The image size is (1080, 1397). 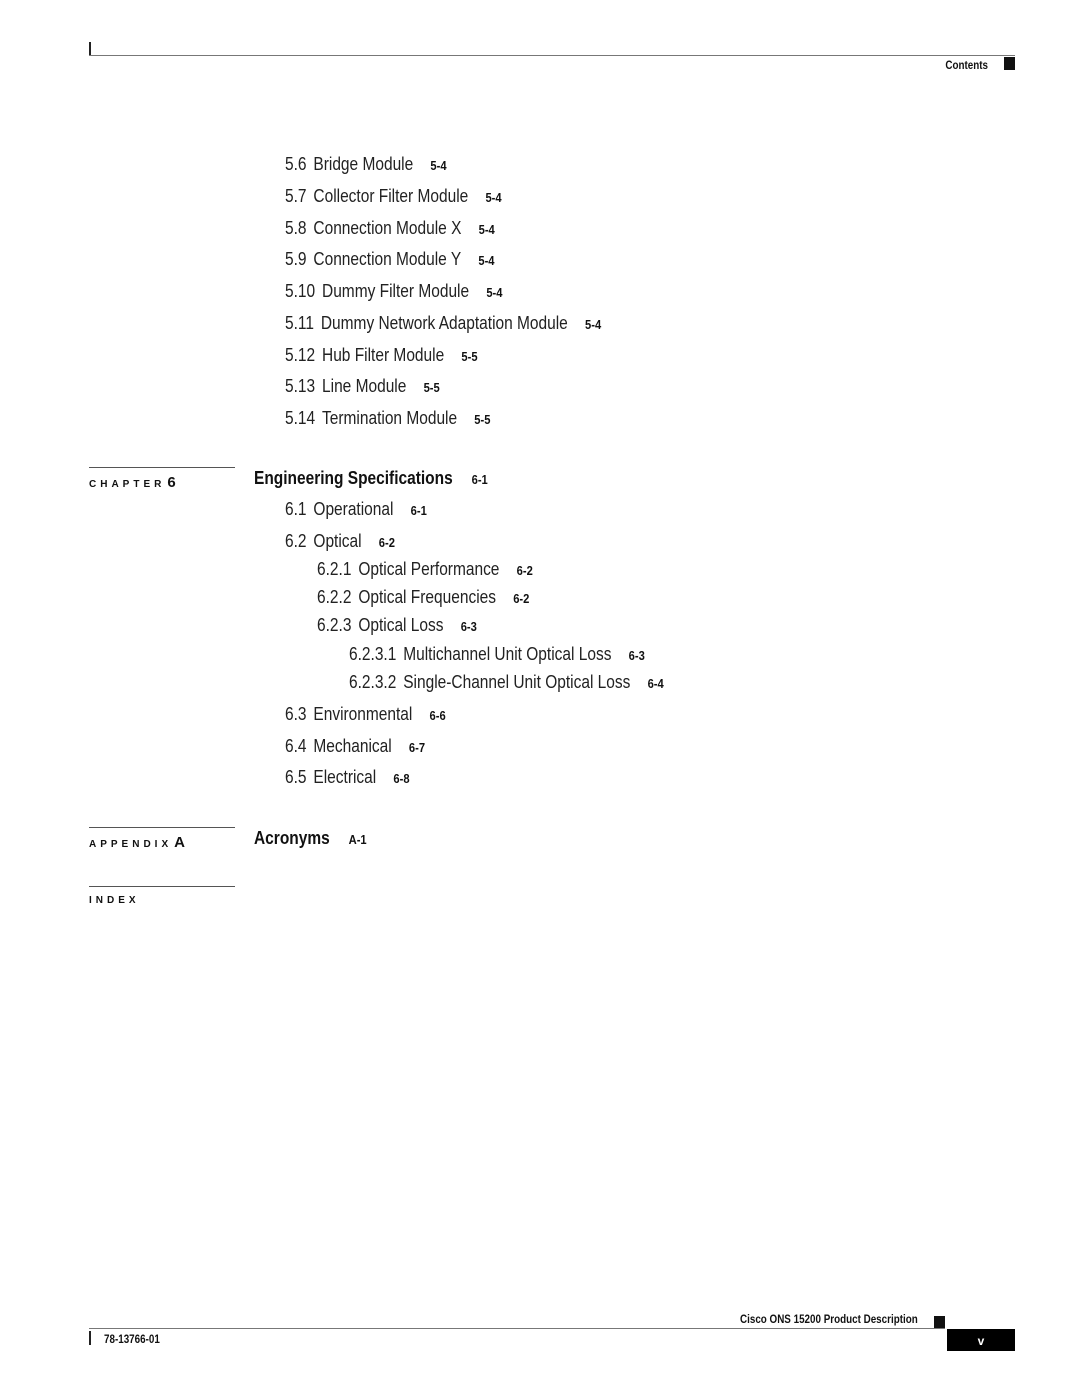 What do you see at coordinates (391, 196) in the screenshot?
I see `section-title: Collector Filter Module` at bounding box center [391, 196].